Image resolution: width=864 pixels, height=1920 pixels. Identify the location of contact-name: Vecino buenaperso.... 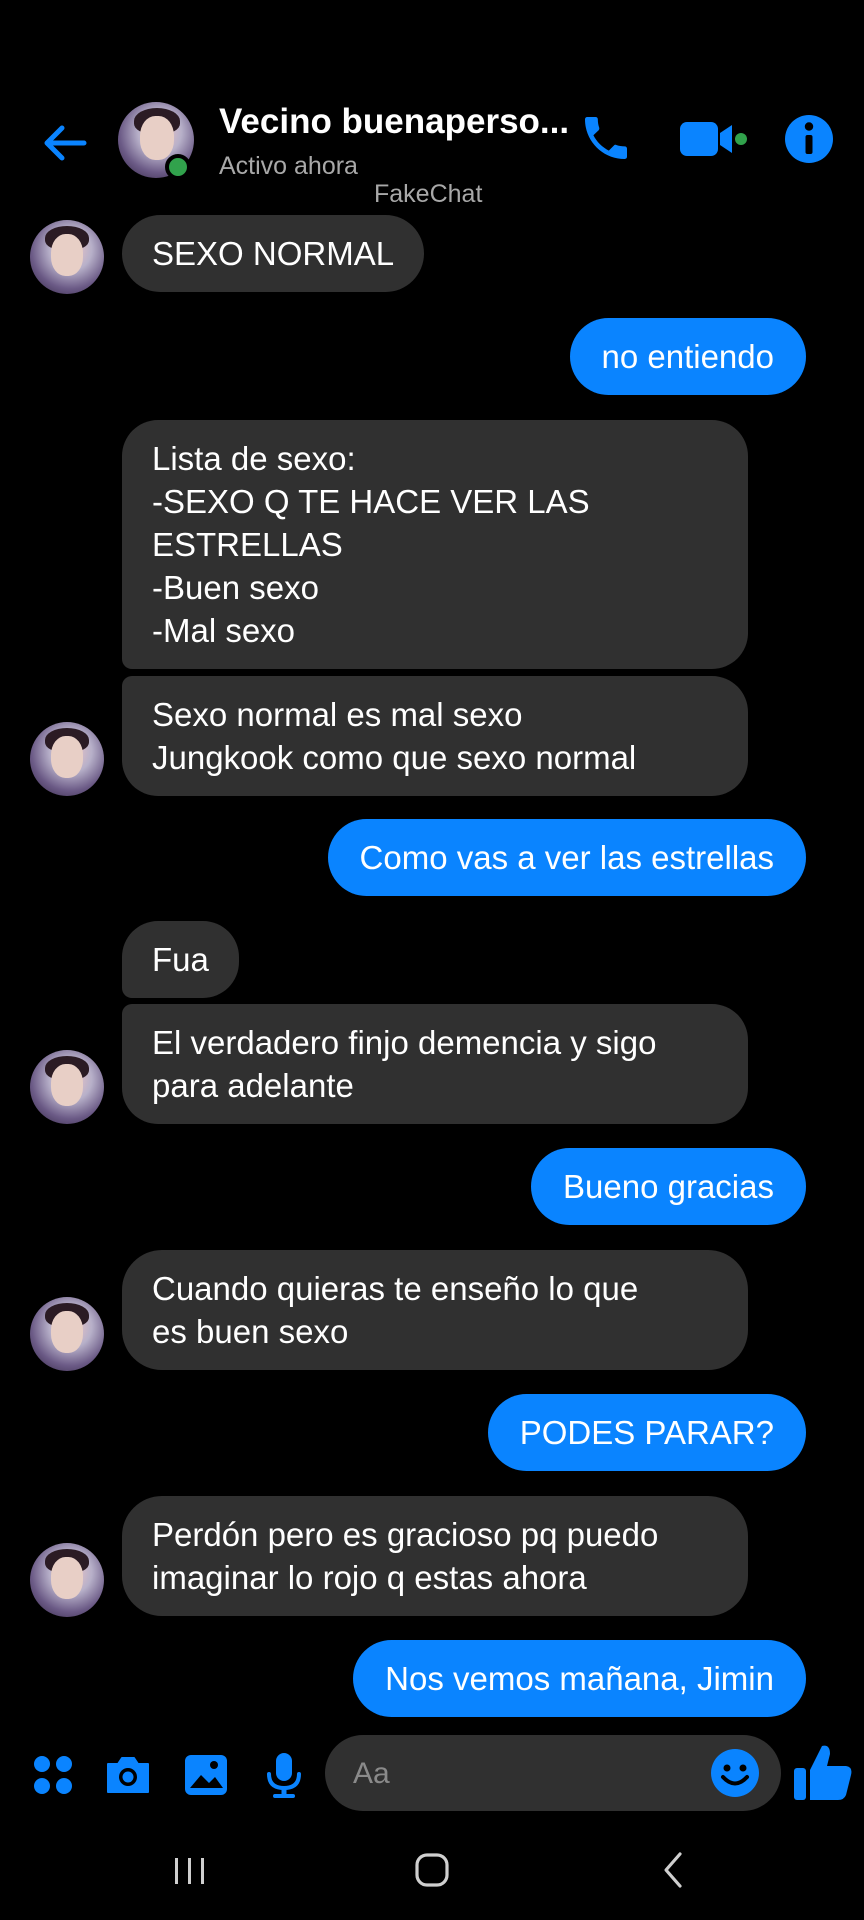
(394, 122).